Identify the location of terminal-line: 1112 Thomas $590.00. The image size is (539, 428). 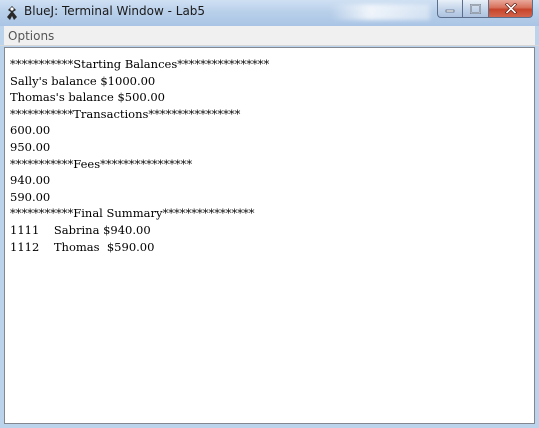
(82, 246).